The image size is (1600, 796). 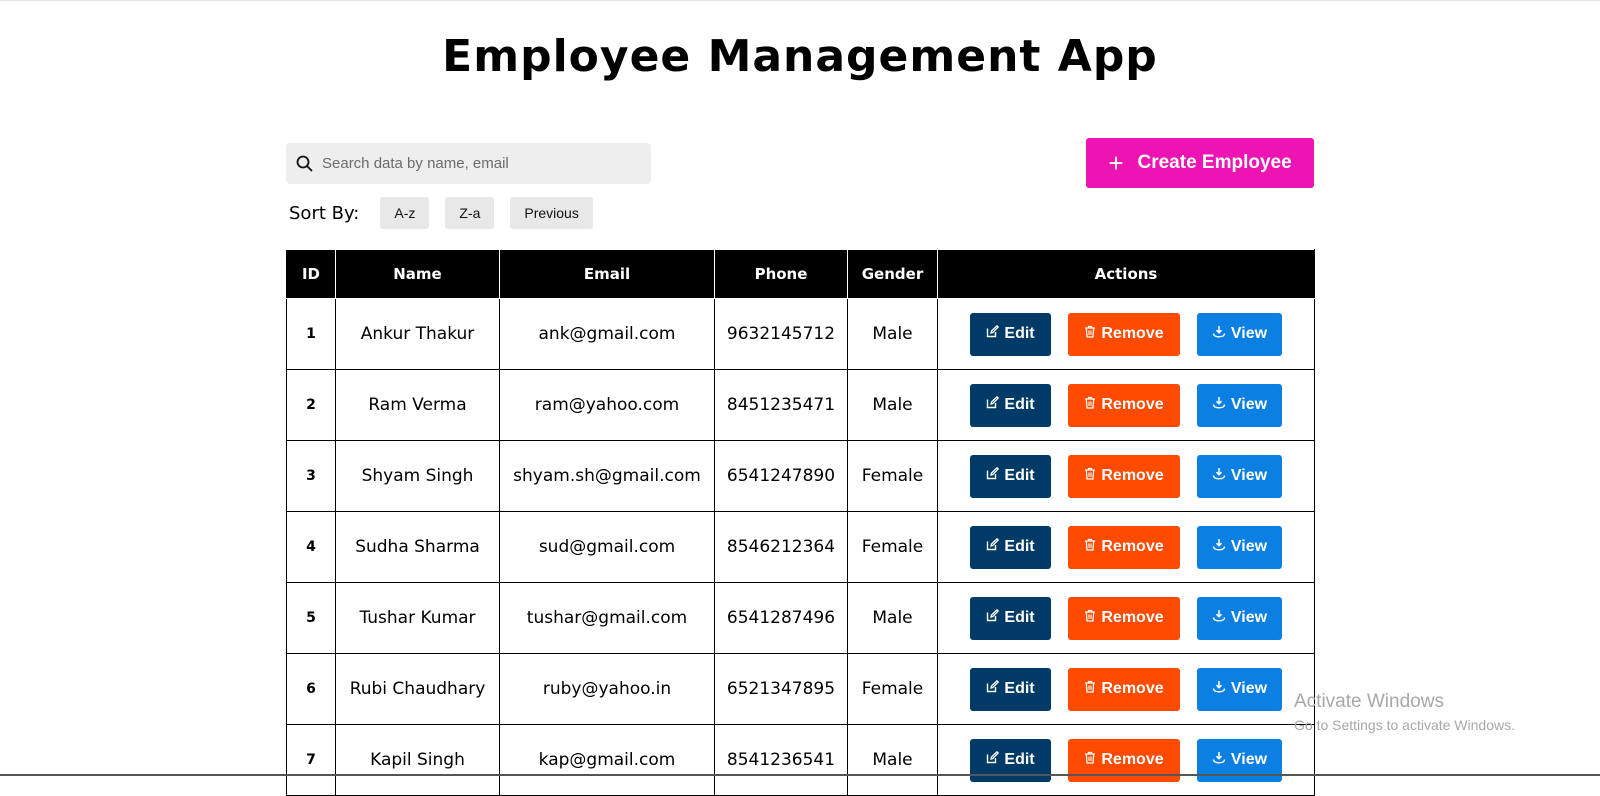 I want to click on sort-az-button: A-z, so click(x=405, y=213).